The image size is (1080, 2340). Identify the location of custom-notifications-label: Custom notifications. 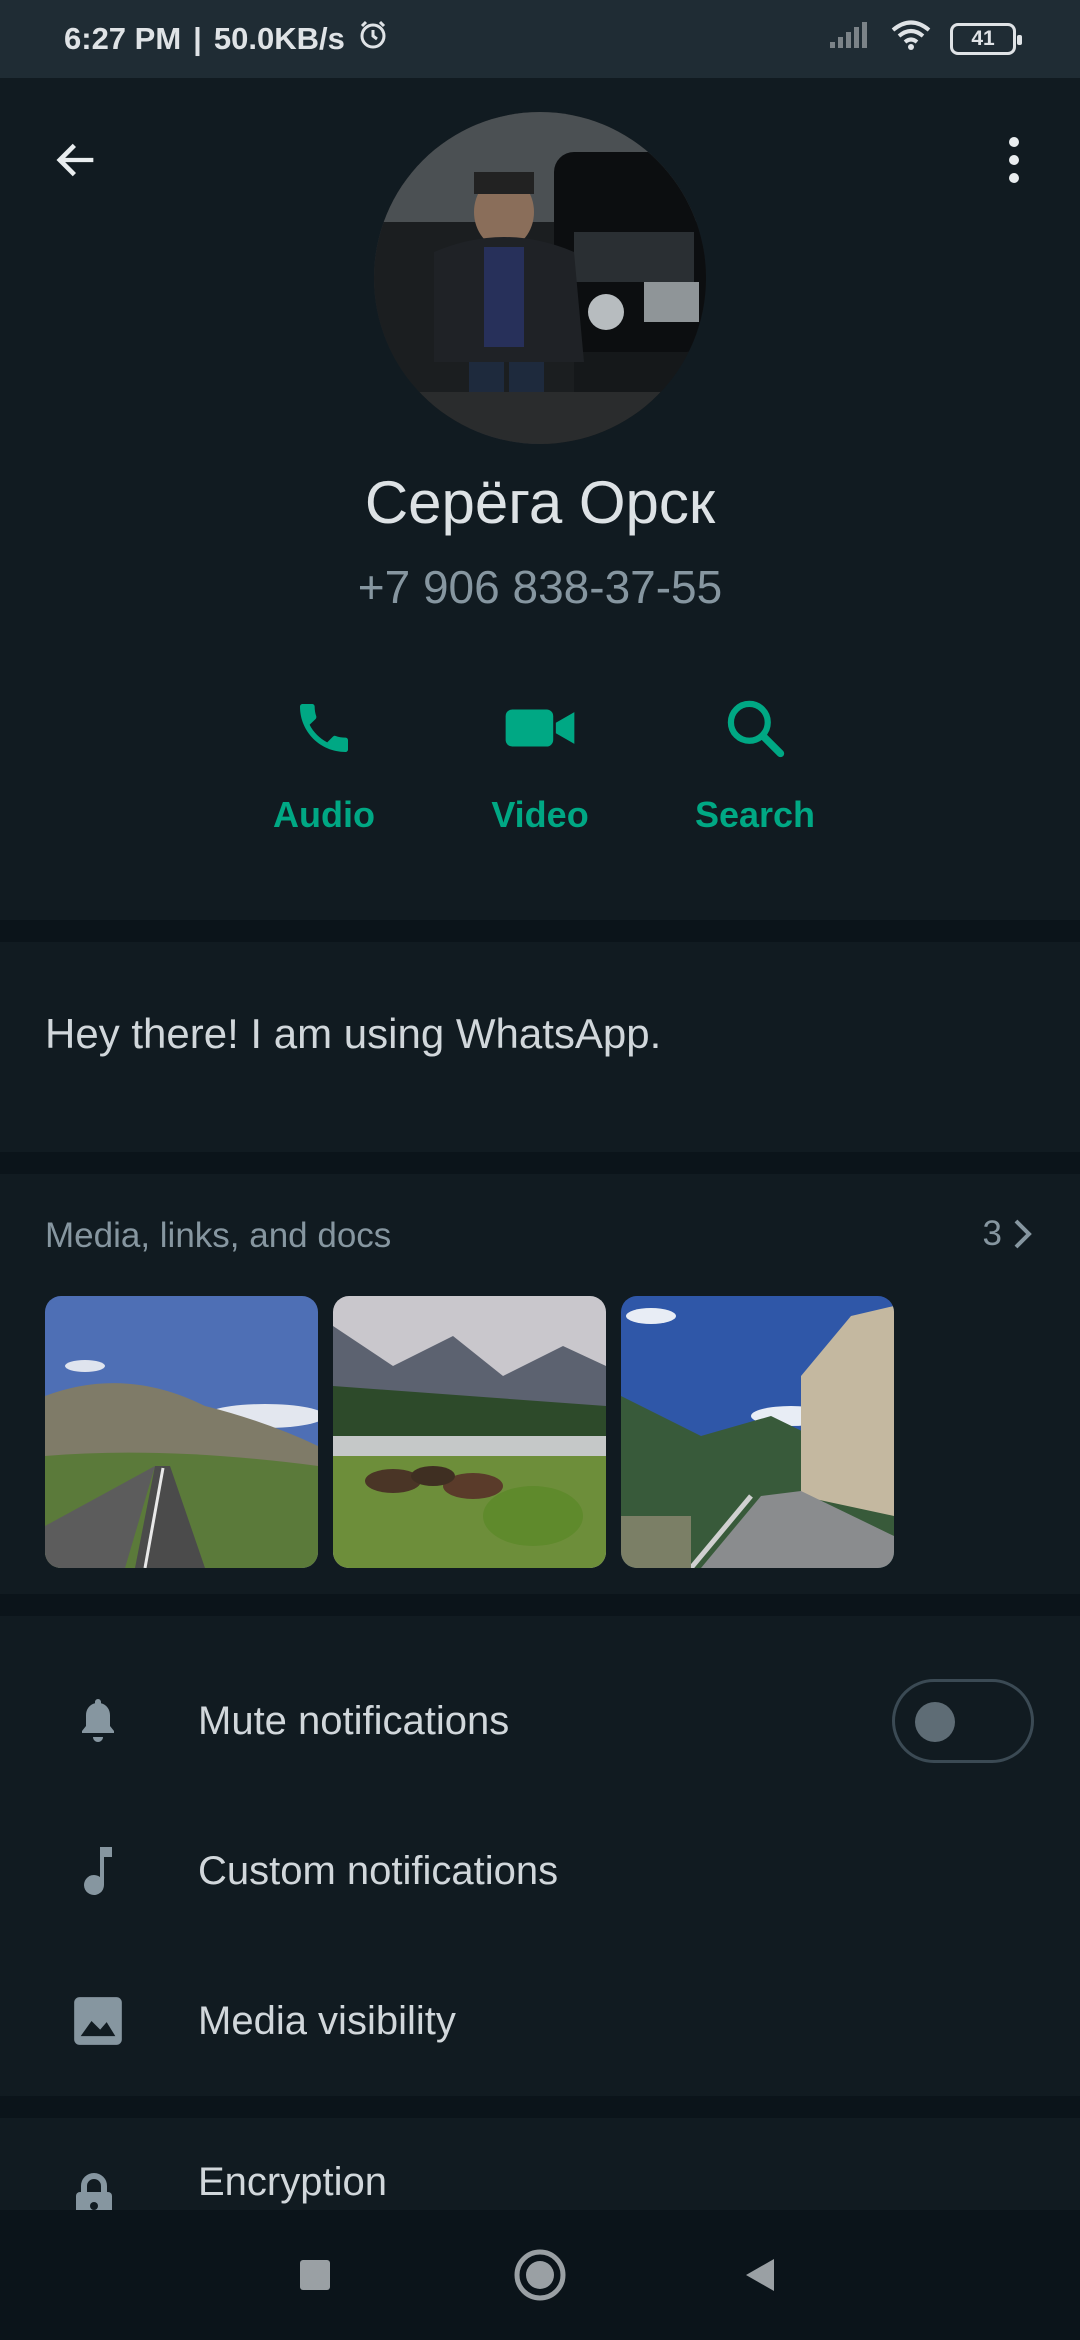
(378, 1870).